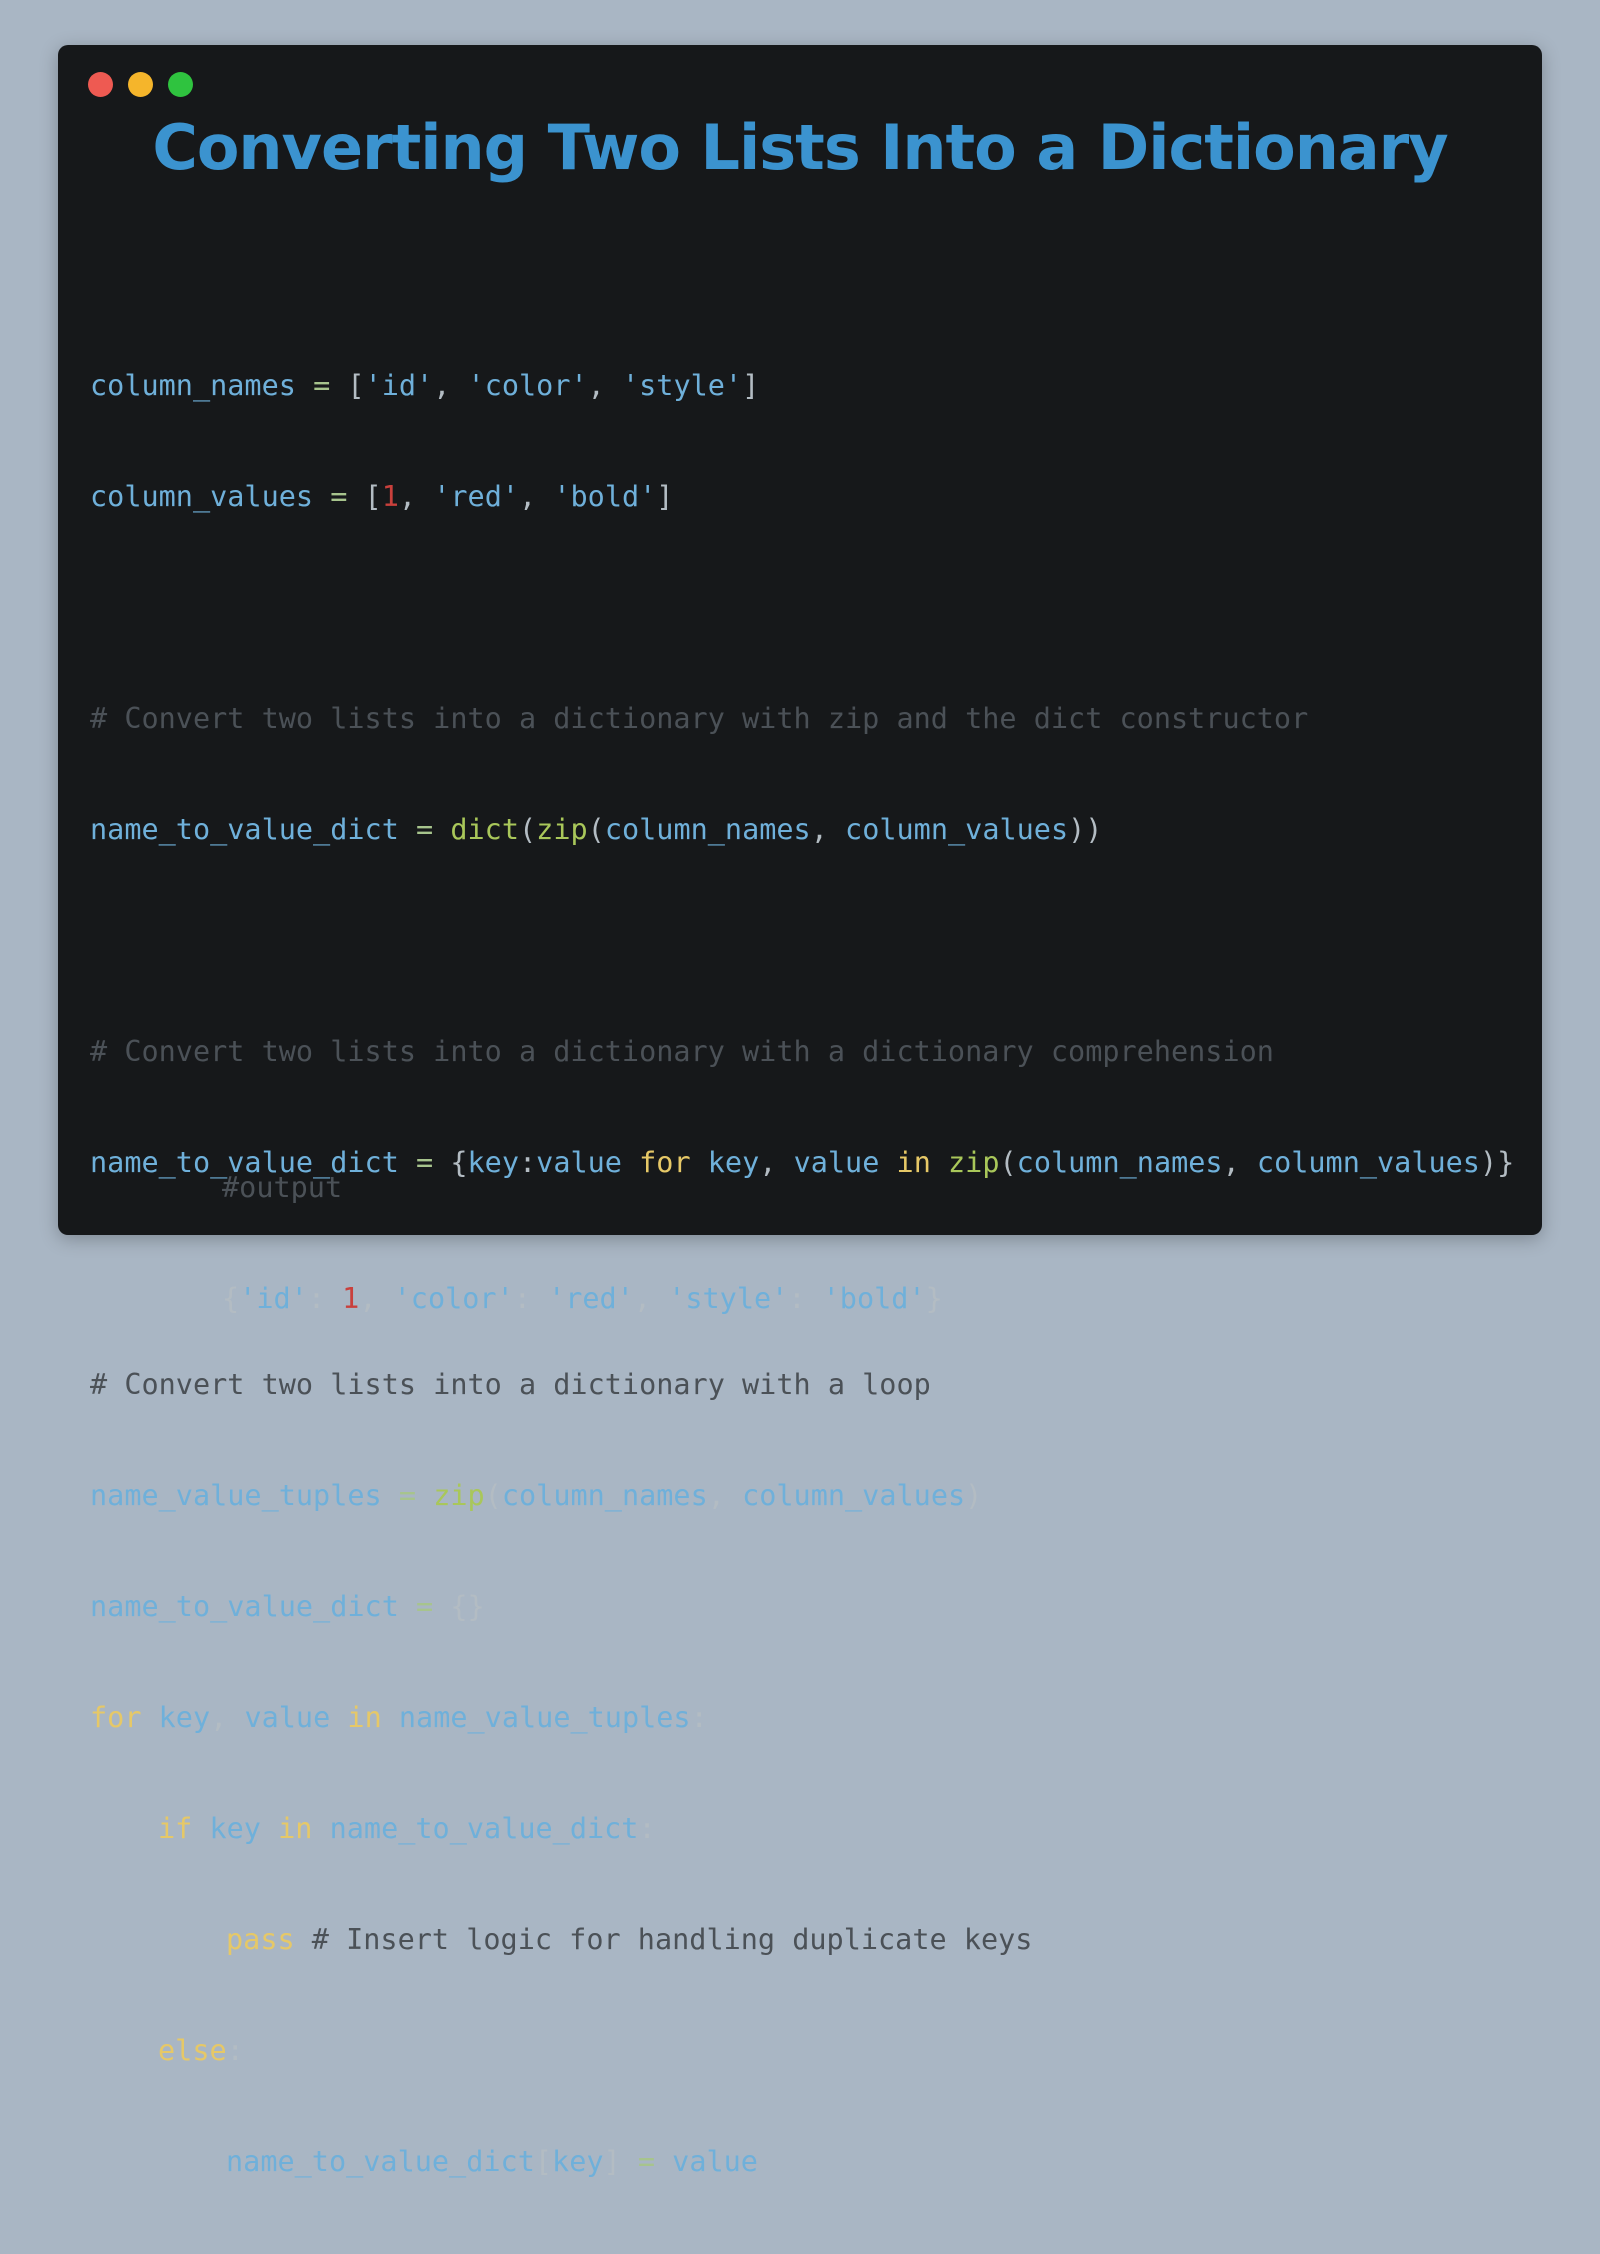  Describe the element at coordinates (192, 2050) in the screenshot. I see `keyword: else` at that location.